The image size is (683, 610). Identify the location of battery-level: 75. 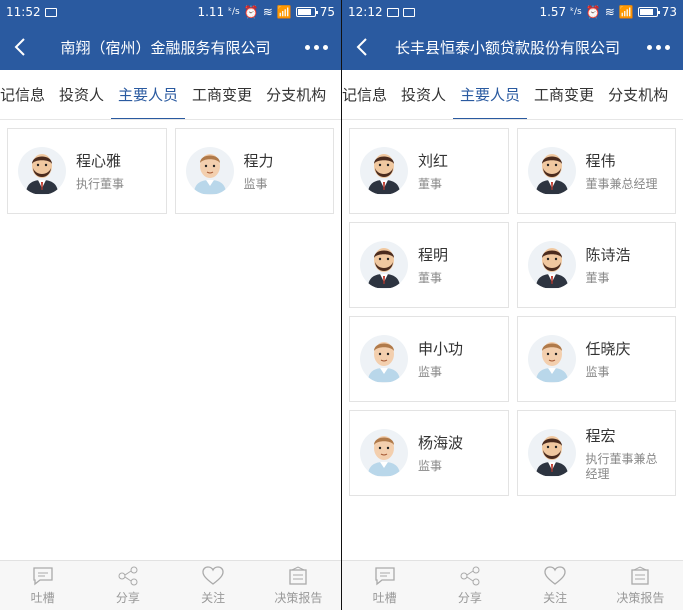
(327, 12).